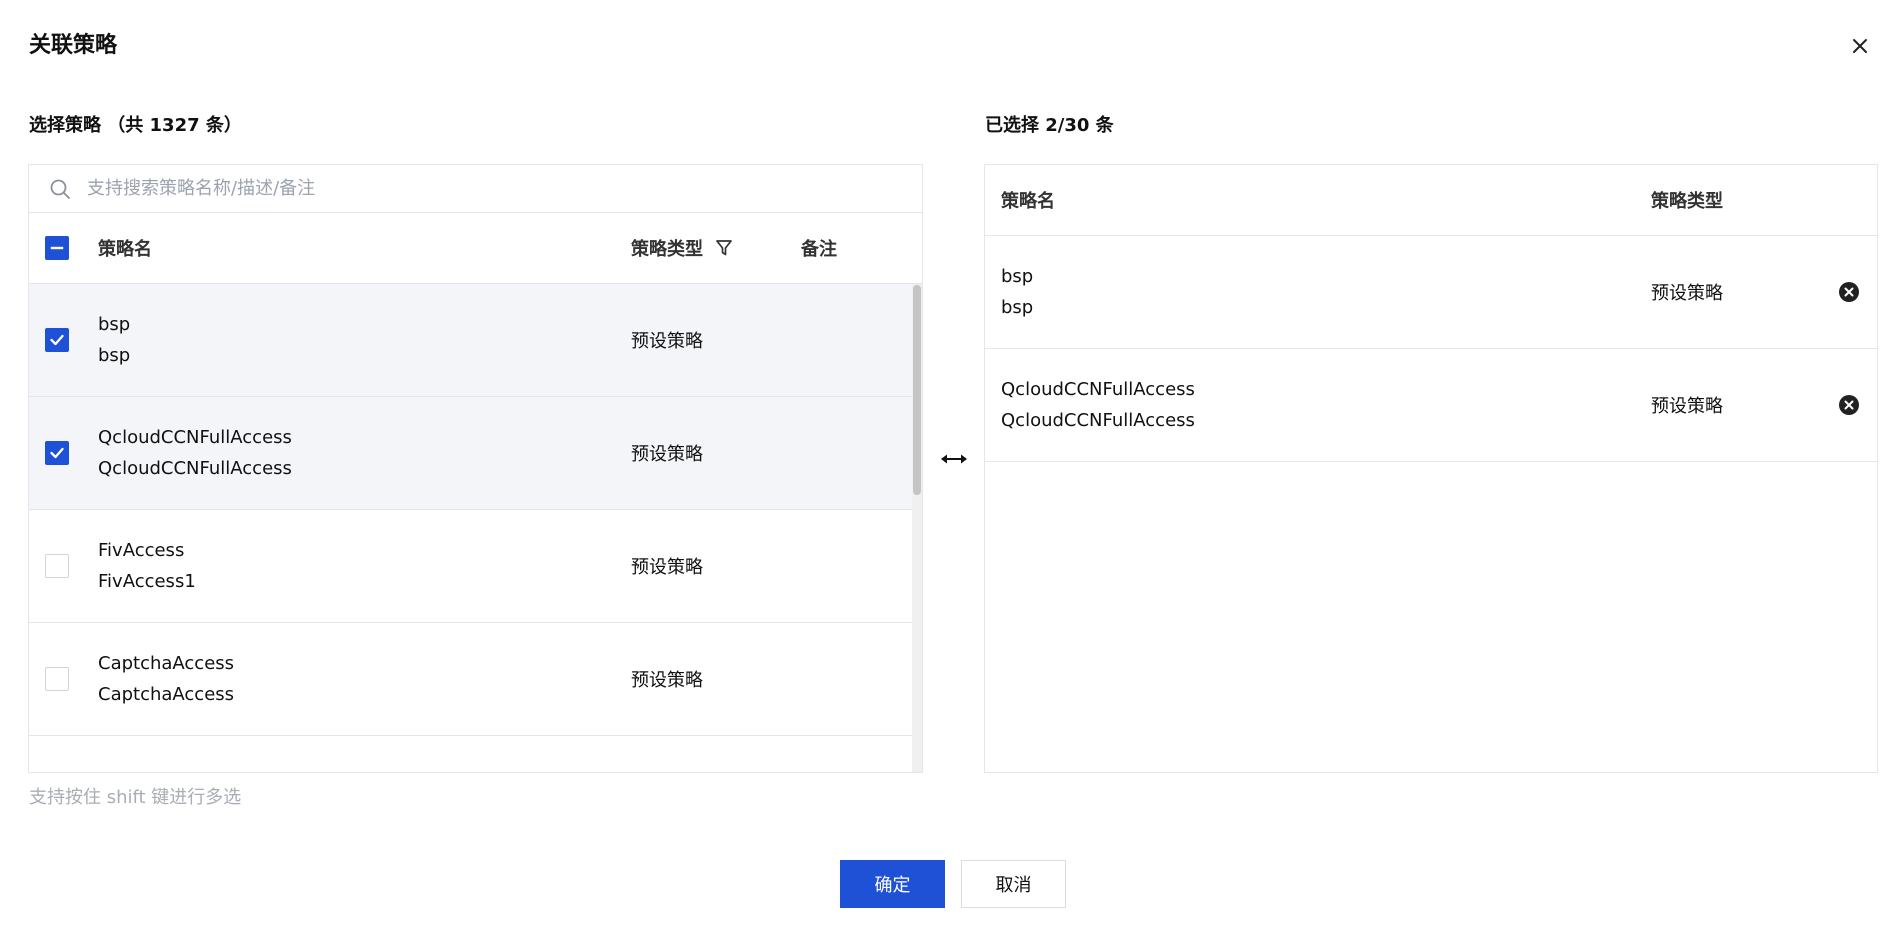 This screenshot has height=938, width=1904. I want to click on close-button, so click(1860, 46).